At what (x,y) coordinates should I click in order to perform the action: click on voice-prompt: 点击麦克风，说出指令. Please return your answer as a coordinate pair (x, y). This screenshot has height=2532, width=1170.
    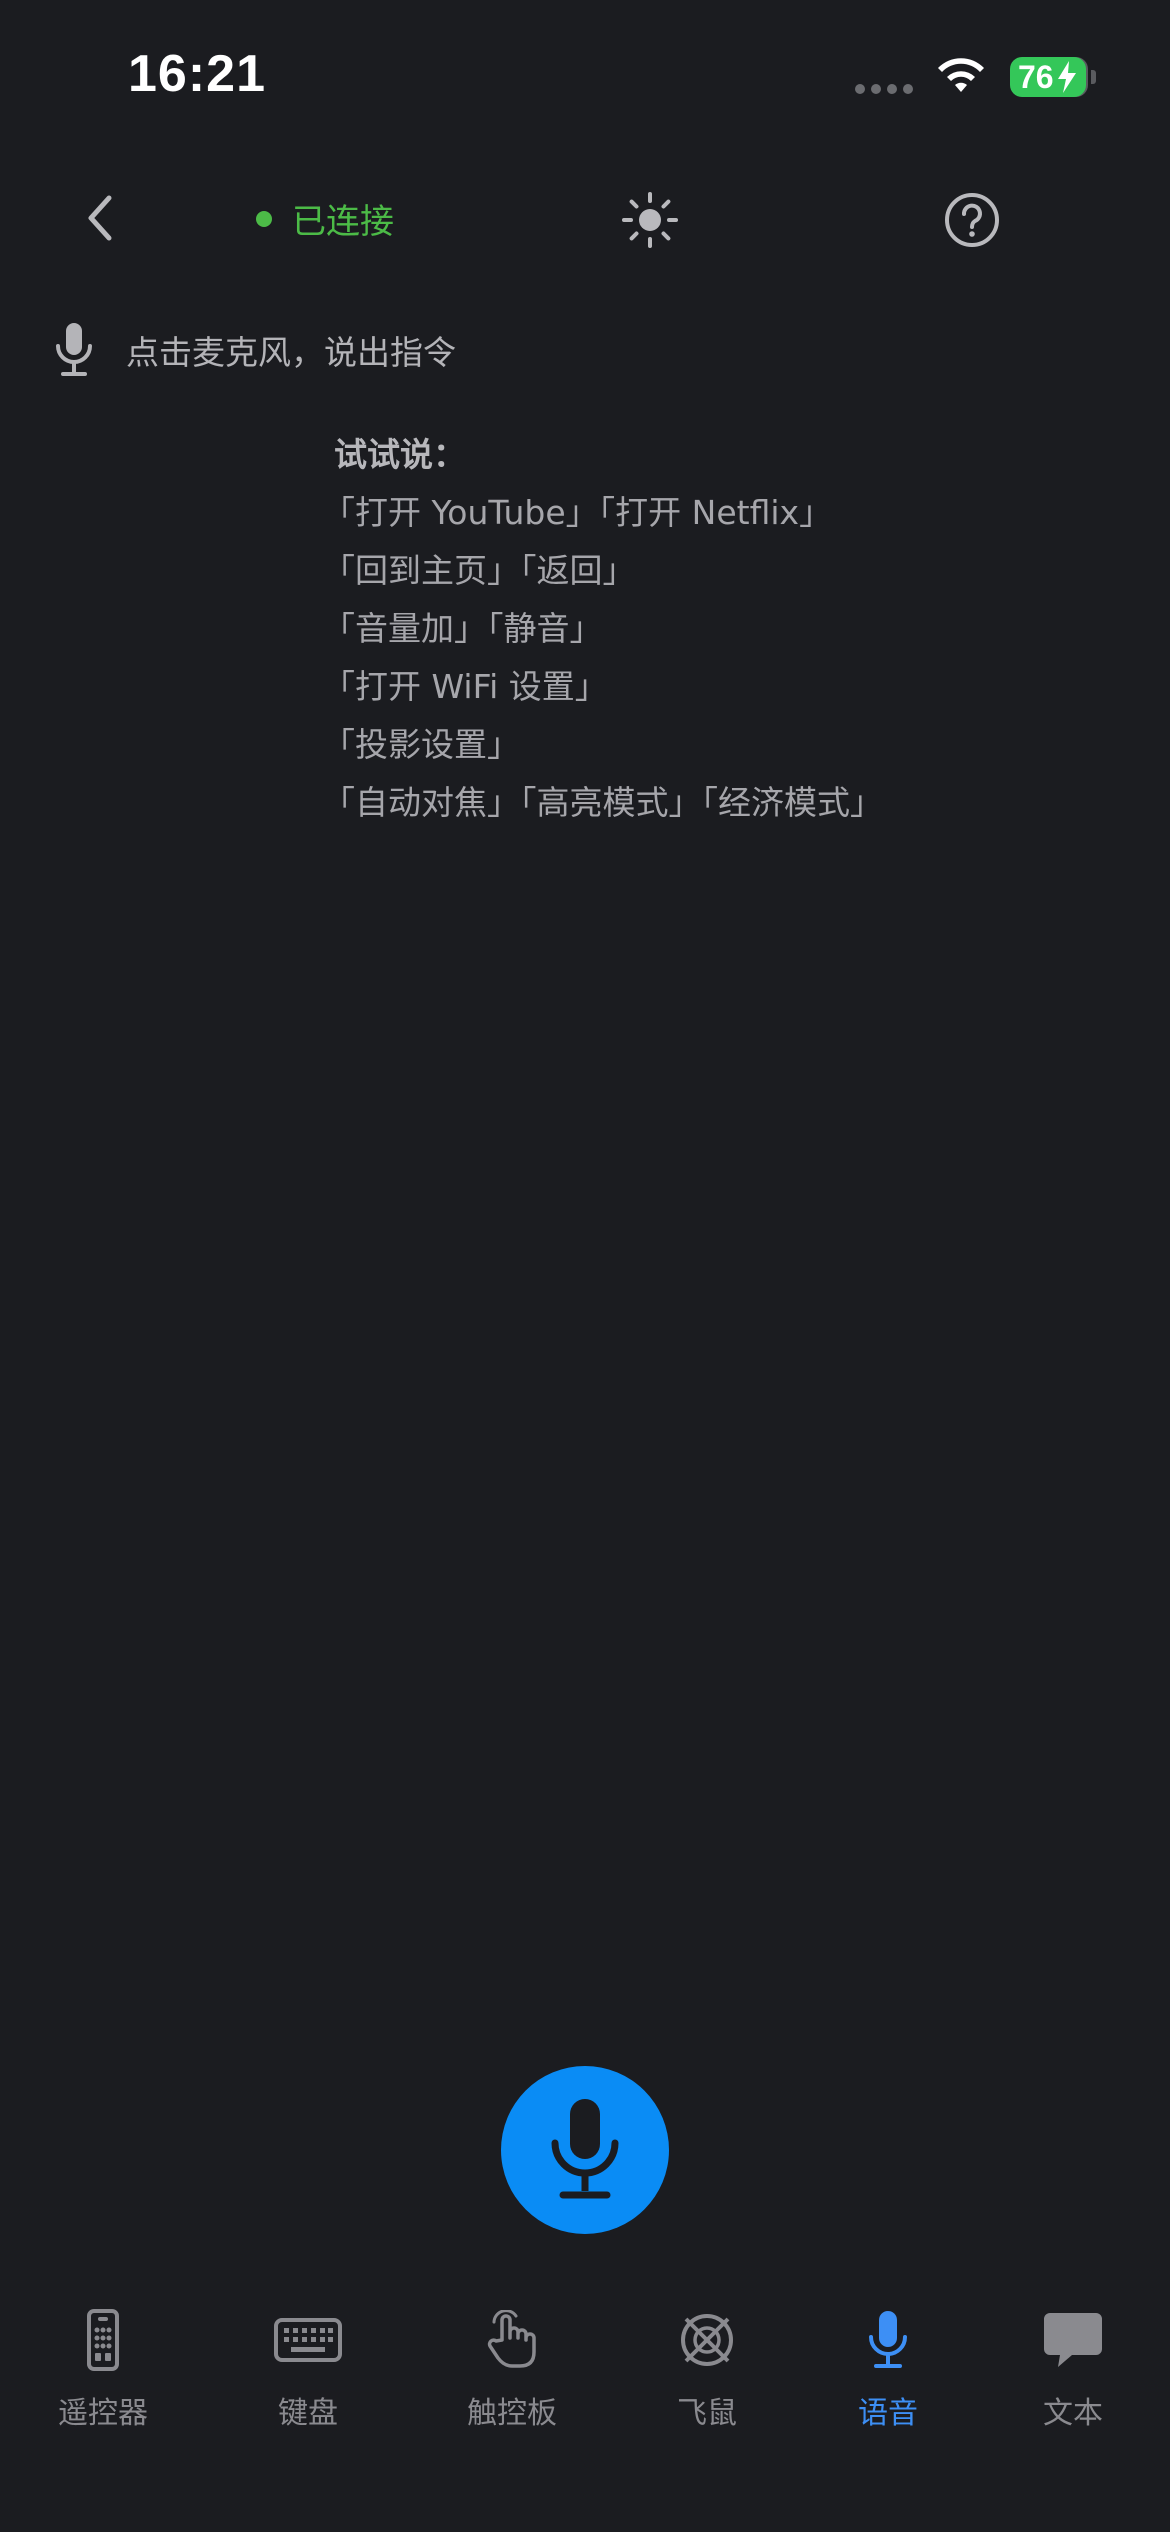
    Looking at the image, I should click on (253, 350).